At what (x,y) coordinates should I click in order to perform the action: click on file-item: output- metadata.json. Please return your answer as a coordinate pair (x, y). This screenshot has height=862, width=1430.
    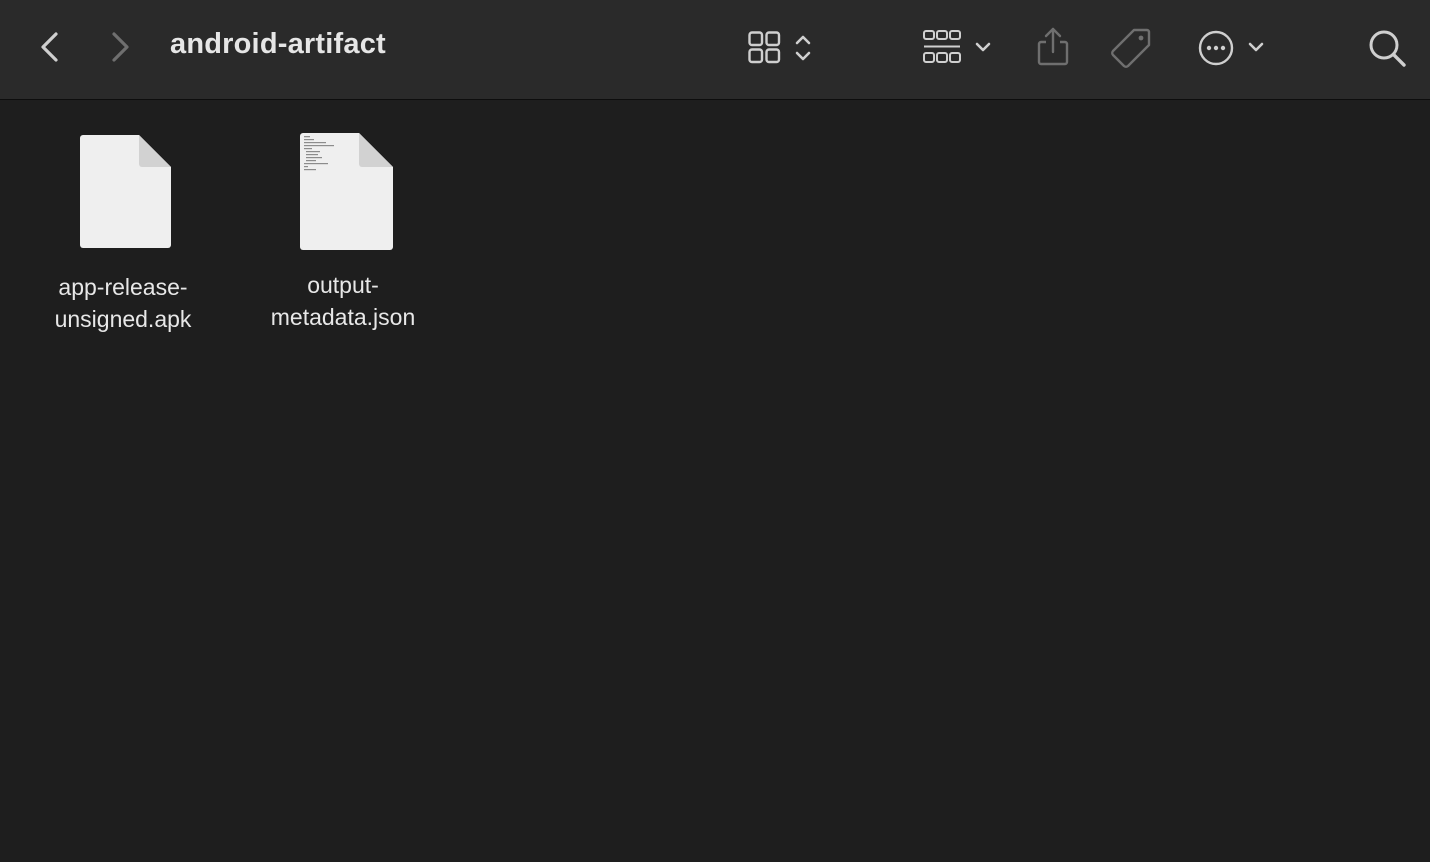
    Looking at the image, I should click on (343, 231).